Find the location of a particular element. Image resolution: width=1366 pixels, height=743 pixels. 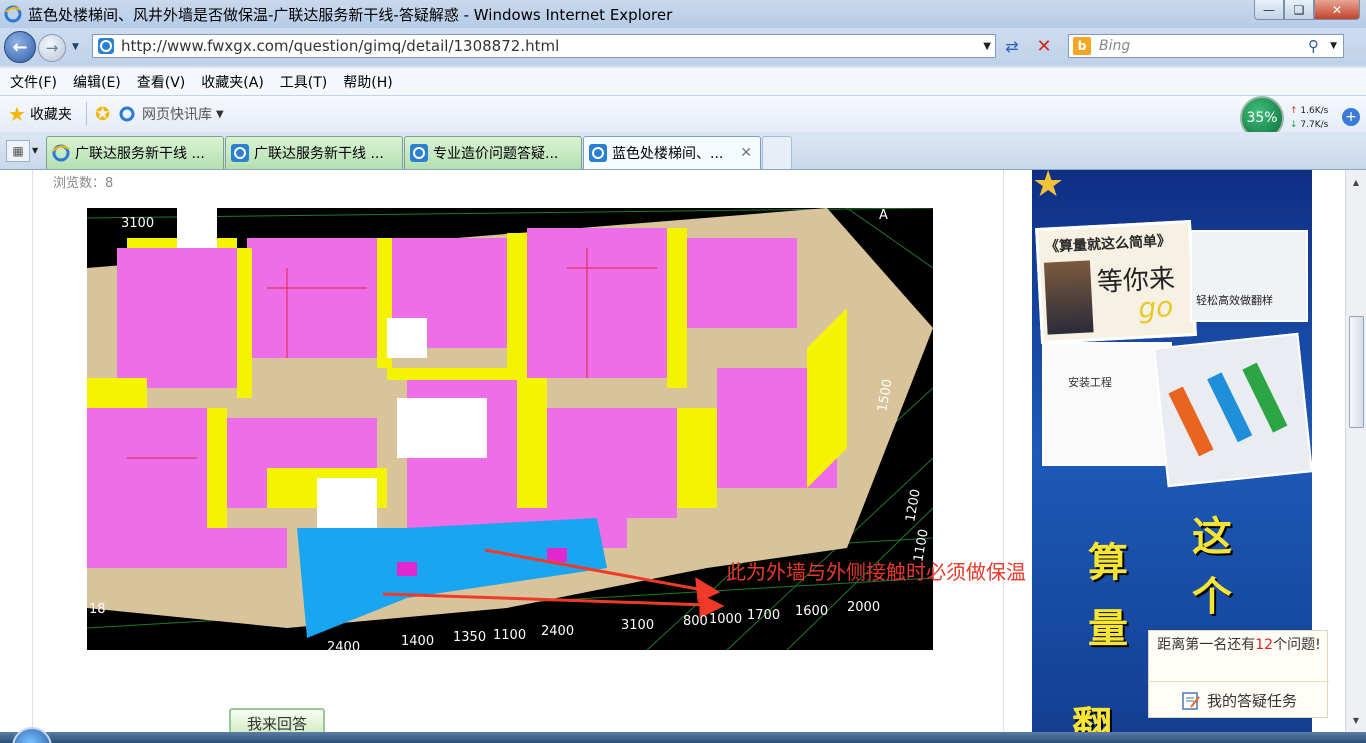

dim-label: 1000 is located at coordinates (726, 619).